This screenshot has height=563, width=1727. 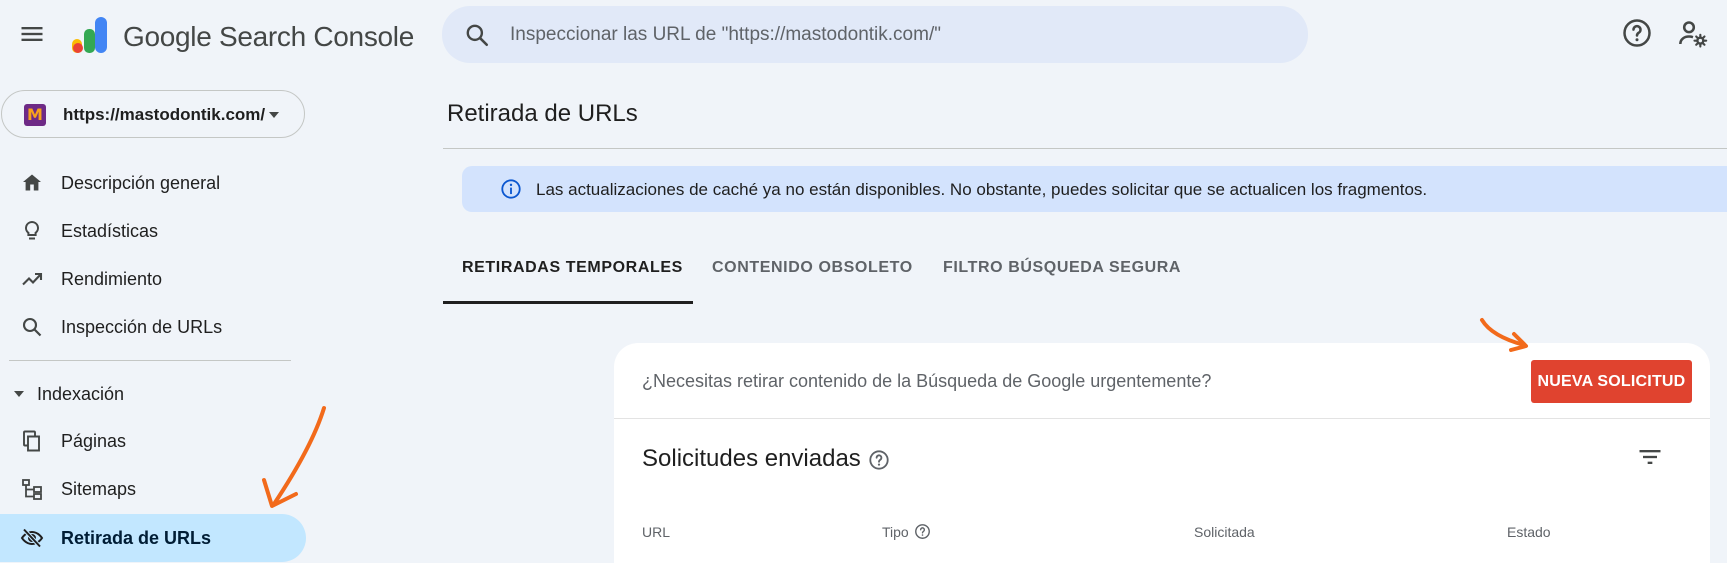 I want to click on sidebar-item-label: Sitemaps, so click(x=99, y=489).